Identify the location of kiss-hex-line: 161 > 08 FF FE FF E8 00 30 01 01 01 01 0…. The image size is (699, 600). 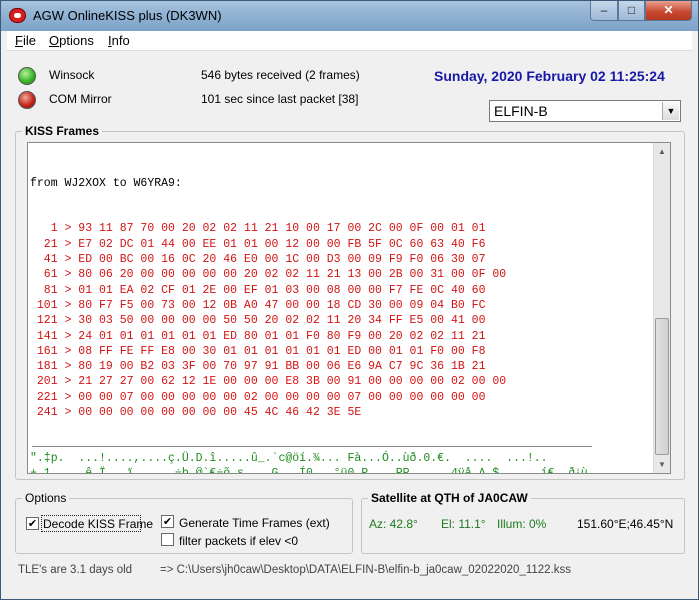
(258, 351).